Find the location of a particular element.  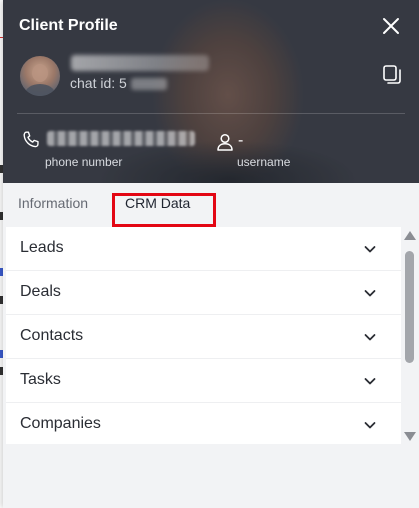

copy-icon is located at coordinates (392, 74).